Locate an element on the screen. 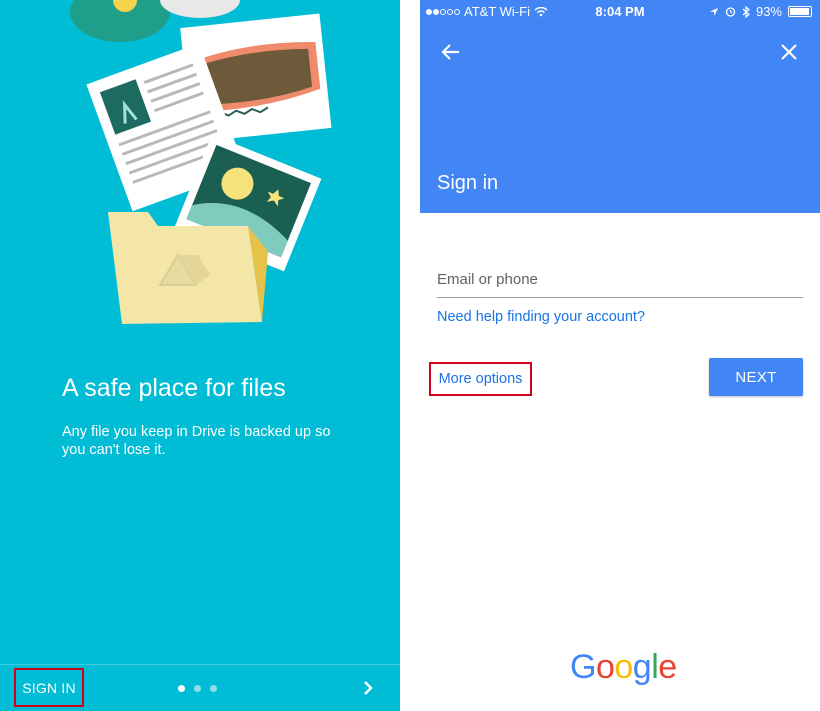 The width and height of the screenshot is (820, 711). sign-in-button: SIGN IN is located at coordinates (49, 687).